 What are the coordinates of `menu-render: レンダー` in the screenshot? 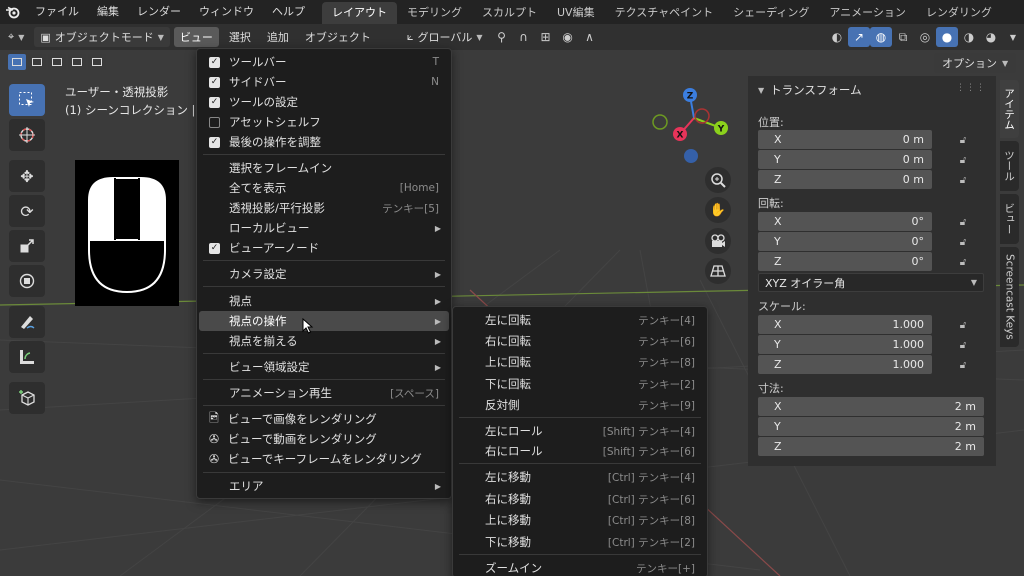 It's located at (159, 12).